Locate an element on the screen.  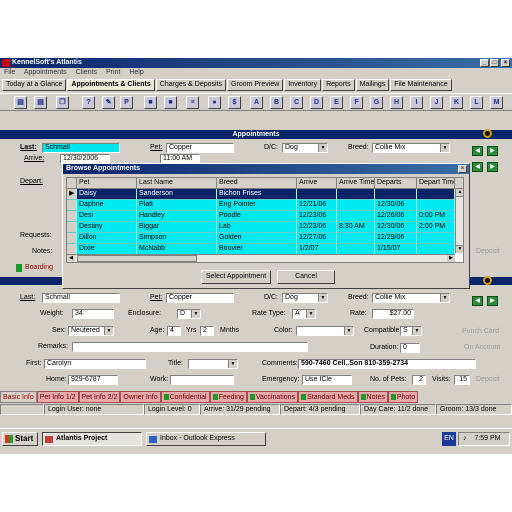
select-appointment-button: Select Appointment is located at coordinates (236, 277).